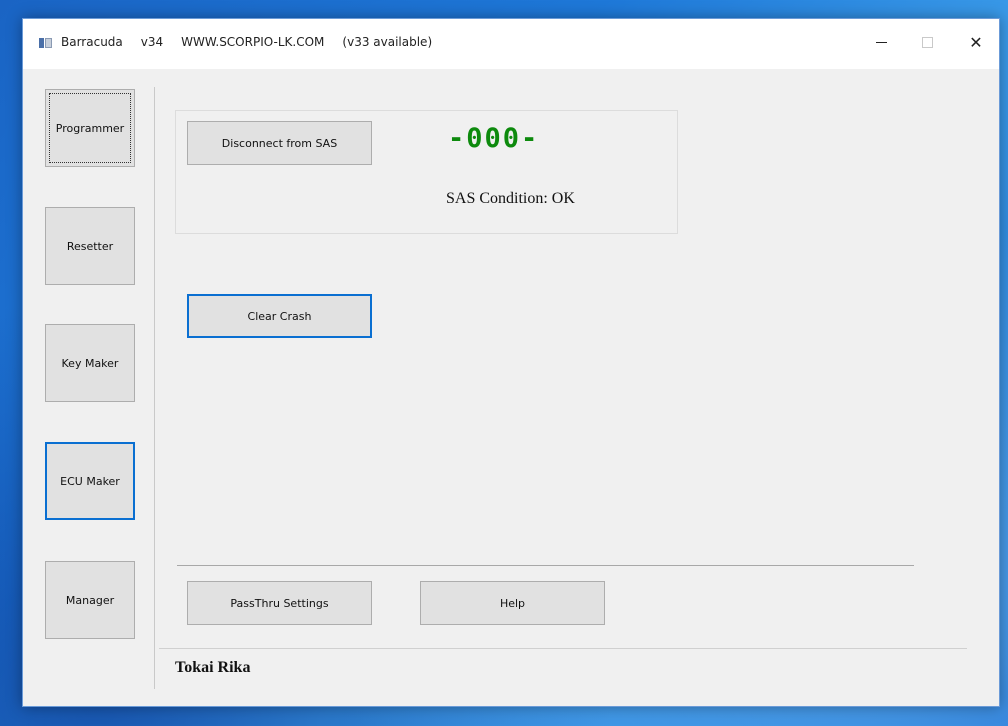  Describe the element at coordinates (213, 667) in the screenshot. I see `module-name-label: Tokai Rika` at that location.